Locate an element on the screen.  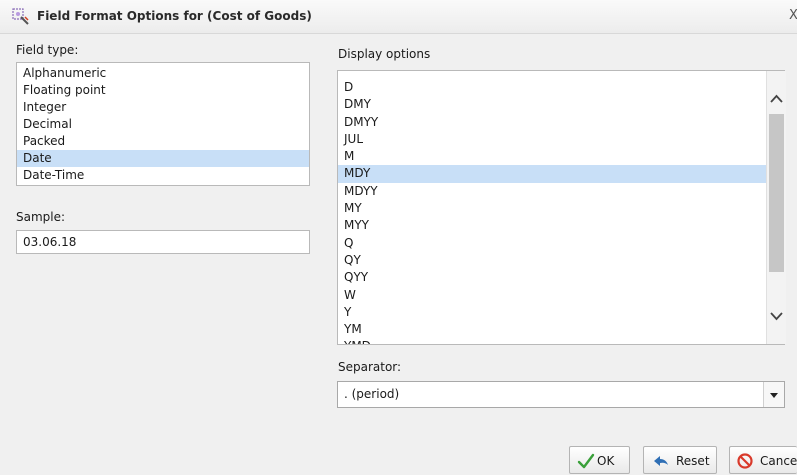
ok-button: OK is located at coordinates (599, 460).